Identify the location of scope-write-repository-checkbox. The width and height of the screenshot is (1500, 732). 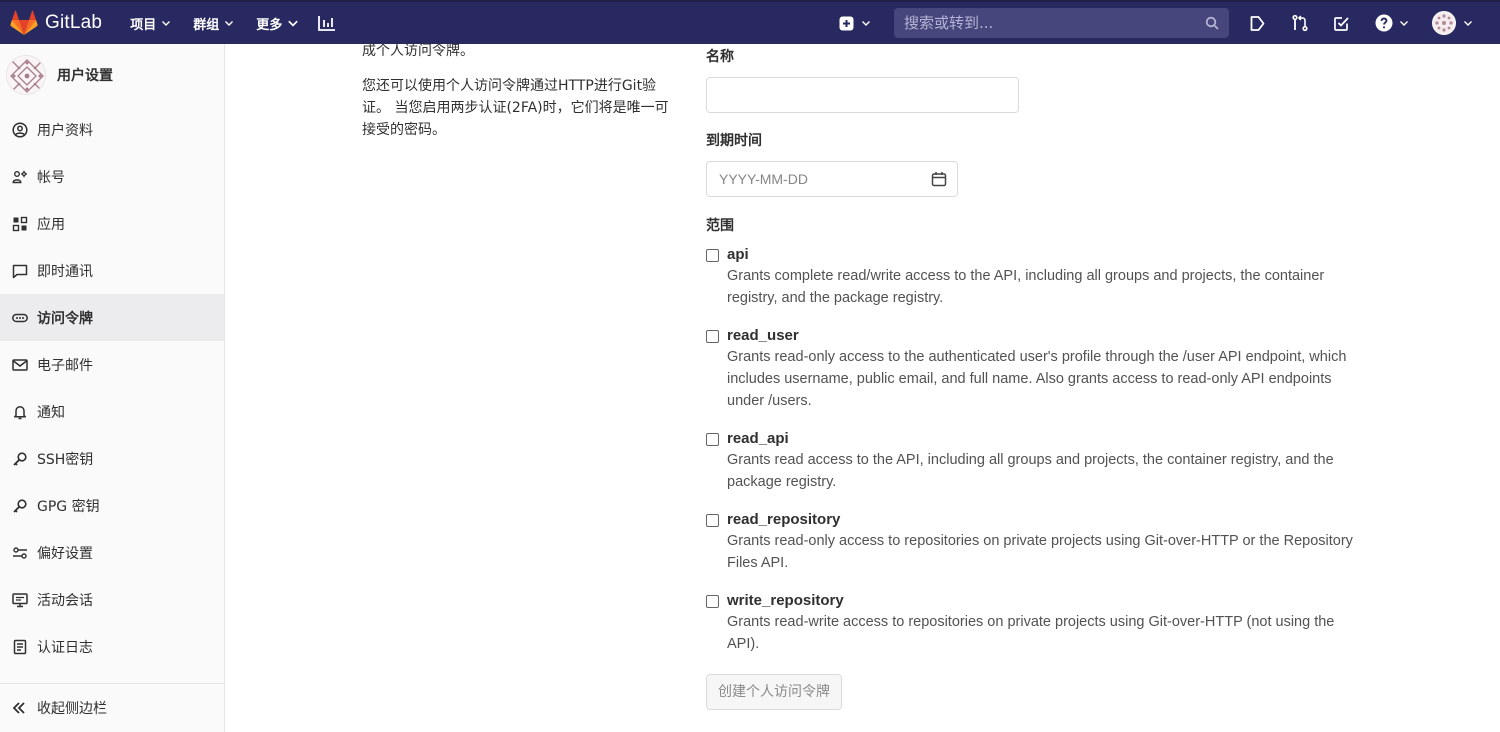
(712, 601).